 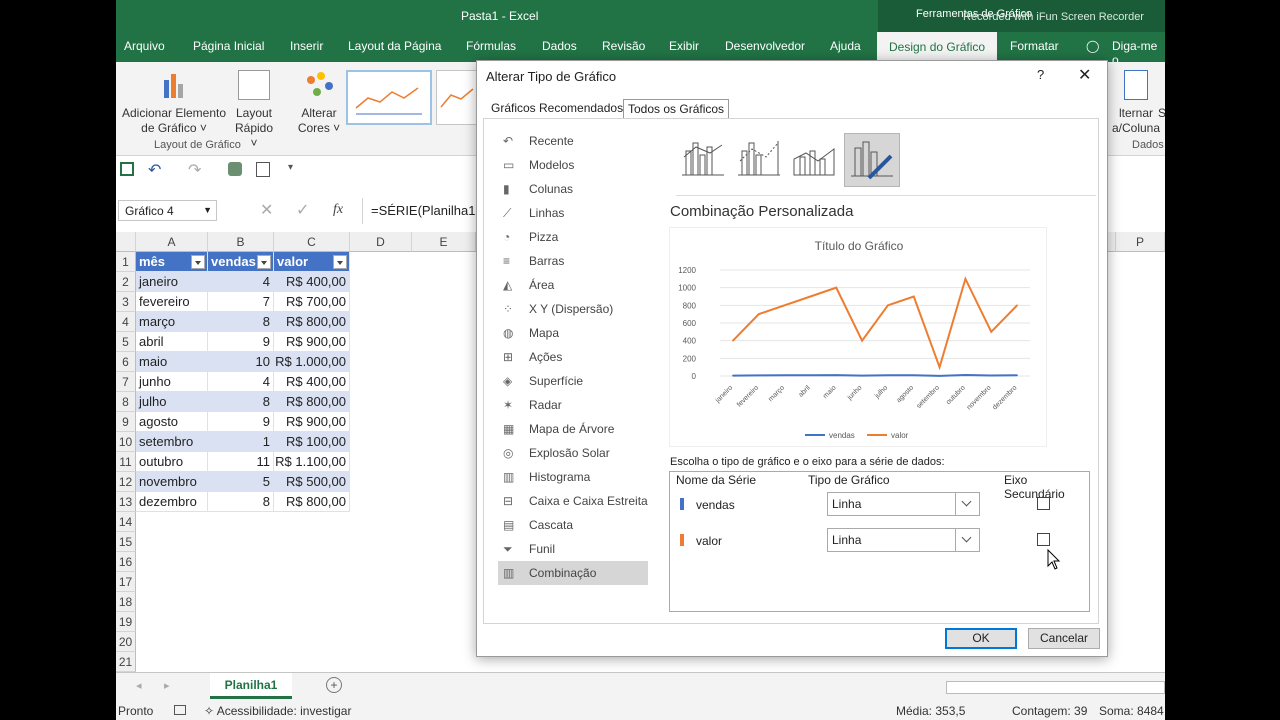 I want to click on tab-pagina-inicial: Página Inicial, so click(x=228, y=46).